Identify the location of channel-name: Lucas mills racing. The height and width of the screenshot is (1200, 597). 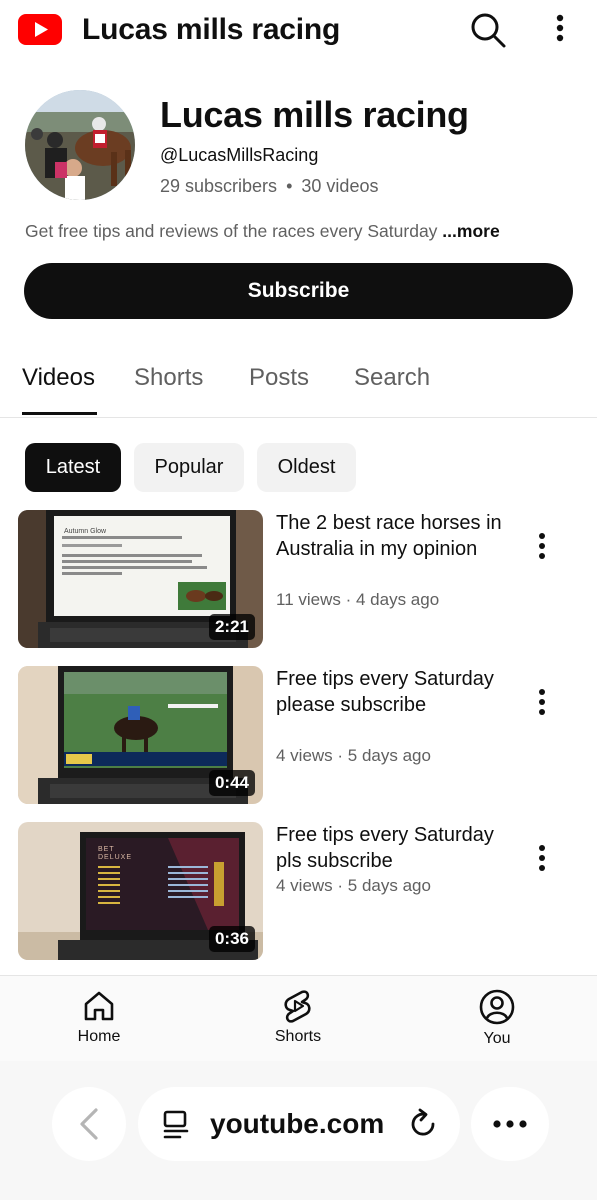
(314, 114).